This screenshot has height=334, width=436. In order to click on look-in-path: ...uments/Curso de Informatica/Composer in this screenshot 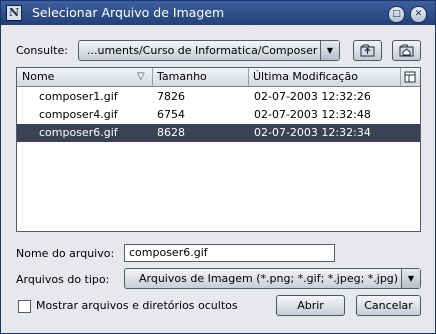, I will do `click(202, 50)`.